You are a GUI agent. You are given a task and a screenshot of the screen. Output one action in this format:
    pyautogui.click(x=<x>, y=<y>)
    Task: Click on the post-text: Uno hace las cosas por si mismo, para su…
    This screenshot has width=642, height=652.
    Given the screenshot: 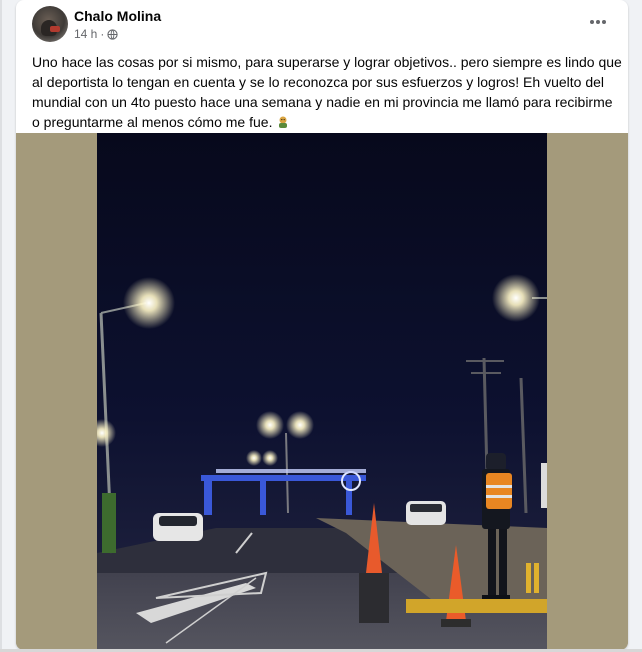 What is the action you would take?
    pyautogui.click(x=327, y=92)
    